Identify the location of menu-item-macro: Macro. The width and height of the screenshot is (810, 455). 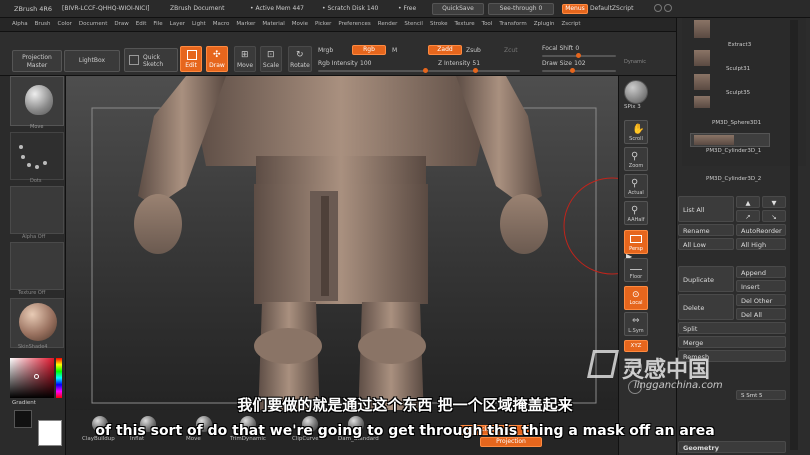
(221, 24).